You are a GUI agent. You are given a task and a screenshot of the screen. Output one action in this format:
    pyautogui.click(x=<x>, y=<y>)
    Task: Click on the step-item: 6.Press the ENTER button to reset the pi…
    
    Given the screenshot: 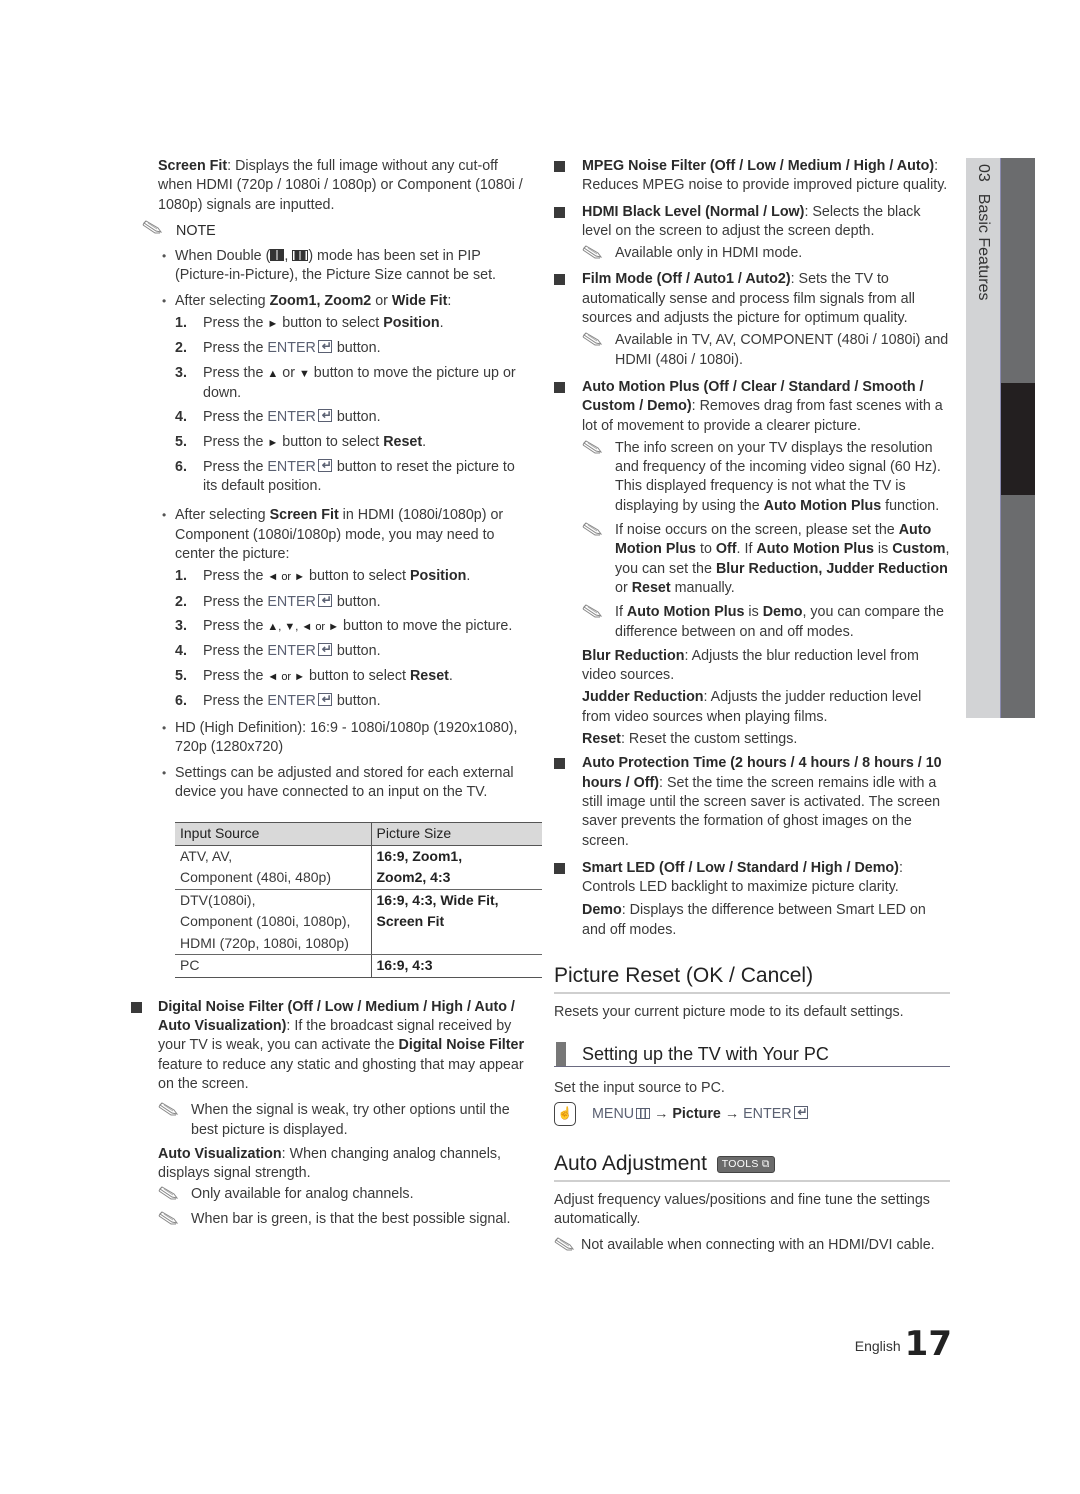 What is the action you would take?
    pyautogui.click(x=352, y=476)
    